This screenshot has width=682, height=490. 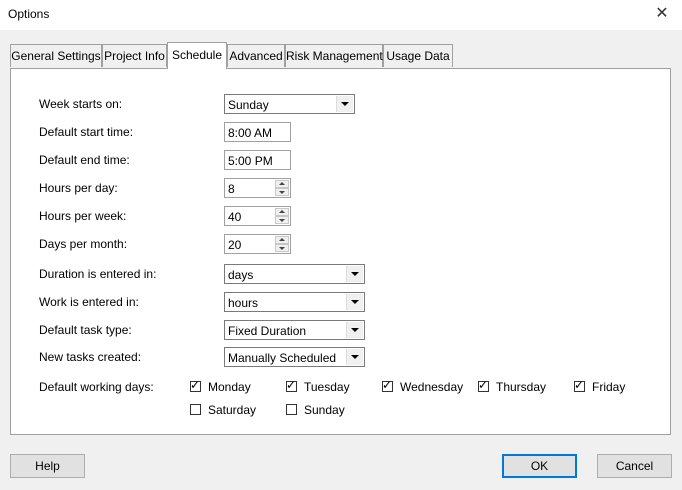 I want to click on checkbox-label: Tuesday, so click(x=327, y=387).